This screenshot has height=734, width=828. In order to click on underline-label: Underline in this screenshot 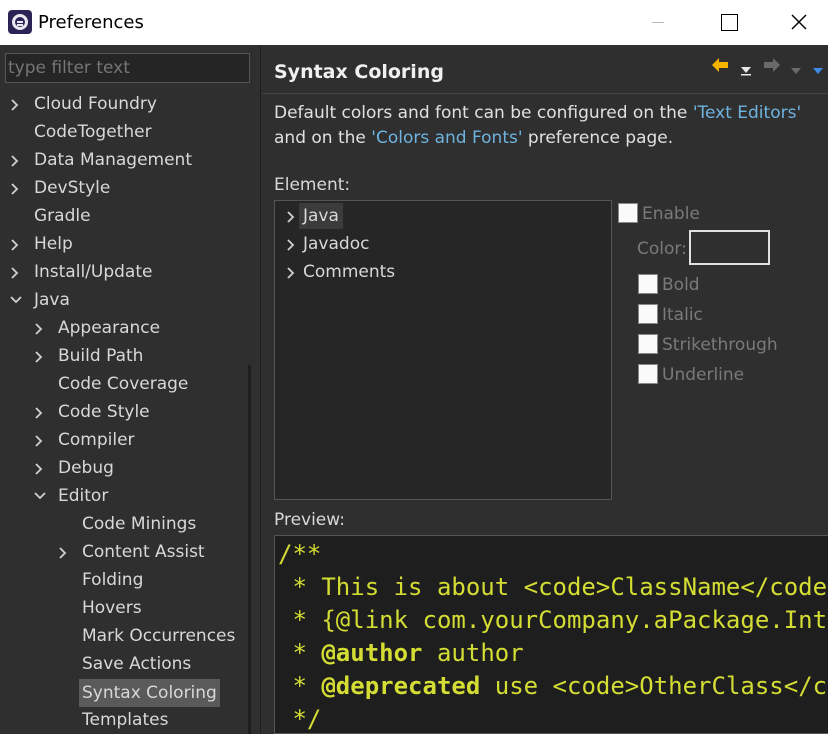, I will do `click(703, 375)`.